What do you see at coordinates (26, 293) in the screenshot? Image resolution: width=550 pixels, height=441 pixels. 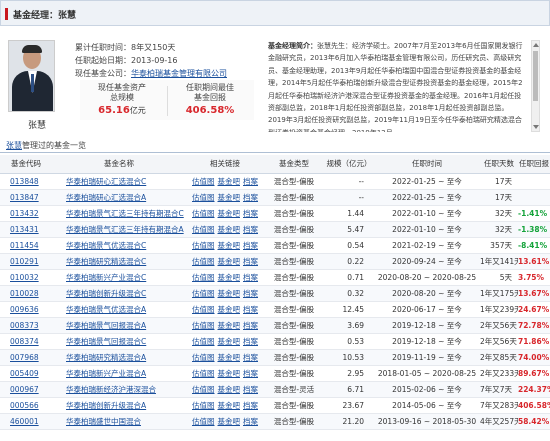 I see `fund-code-link: 010028` at bounding box center [26, 293].